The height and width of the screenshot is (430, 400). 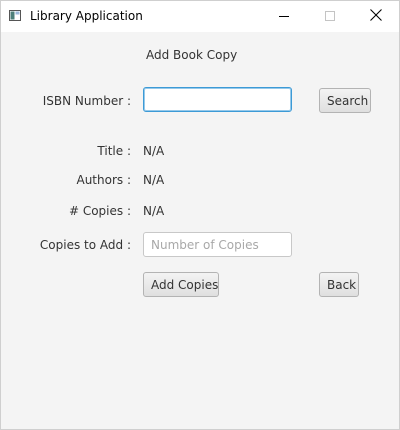 I want to click on back-button: Back, so click(x=339, y=284).